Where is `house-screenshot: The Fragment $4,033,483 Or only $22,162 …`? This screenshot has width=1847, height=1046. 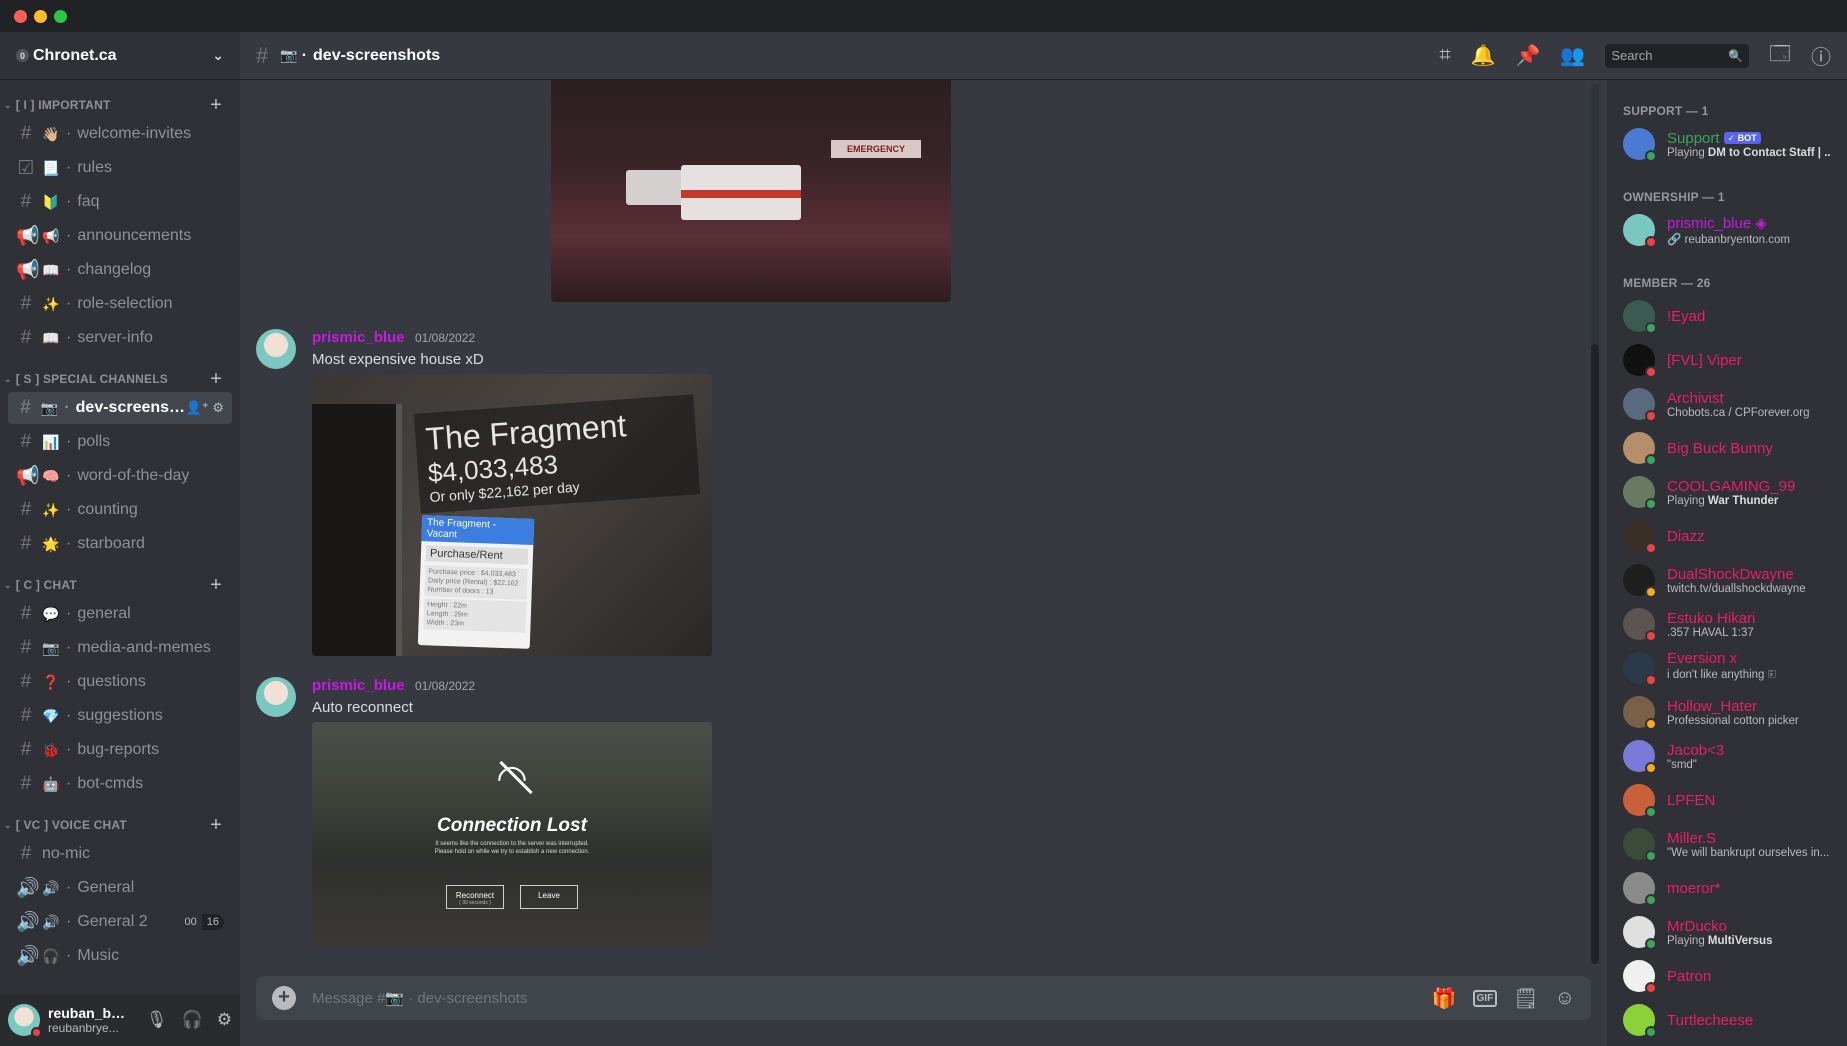
house-screenshot: The Fragment $4,033,483 Or only $22,162 … is located at coordinates (512, 515).